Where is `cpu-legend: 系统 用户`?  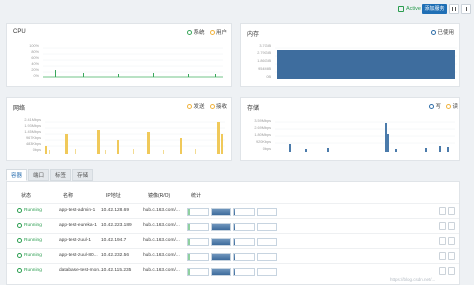 cpu-legend: 系统 用户 is located at coordinates (207, 32).